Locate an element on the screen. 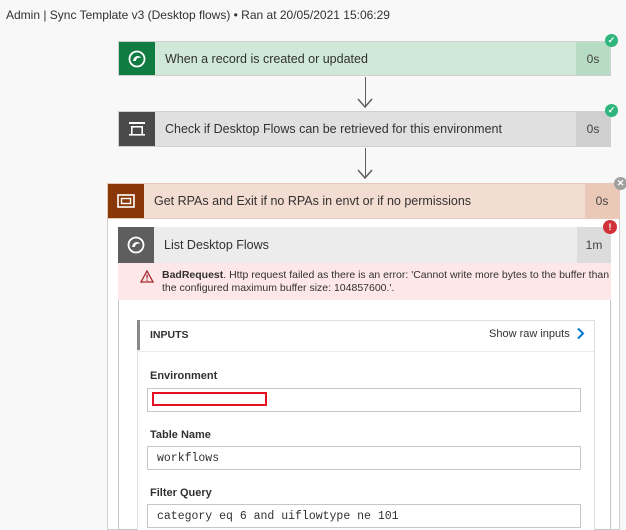 This screenshot has height=530, width=626. error-alert-icon: ! is located at coordinates (610, 227).